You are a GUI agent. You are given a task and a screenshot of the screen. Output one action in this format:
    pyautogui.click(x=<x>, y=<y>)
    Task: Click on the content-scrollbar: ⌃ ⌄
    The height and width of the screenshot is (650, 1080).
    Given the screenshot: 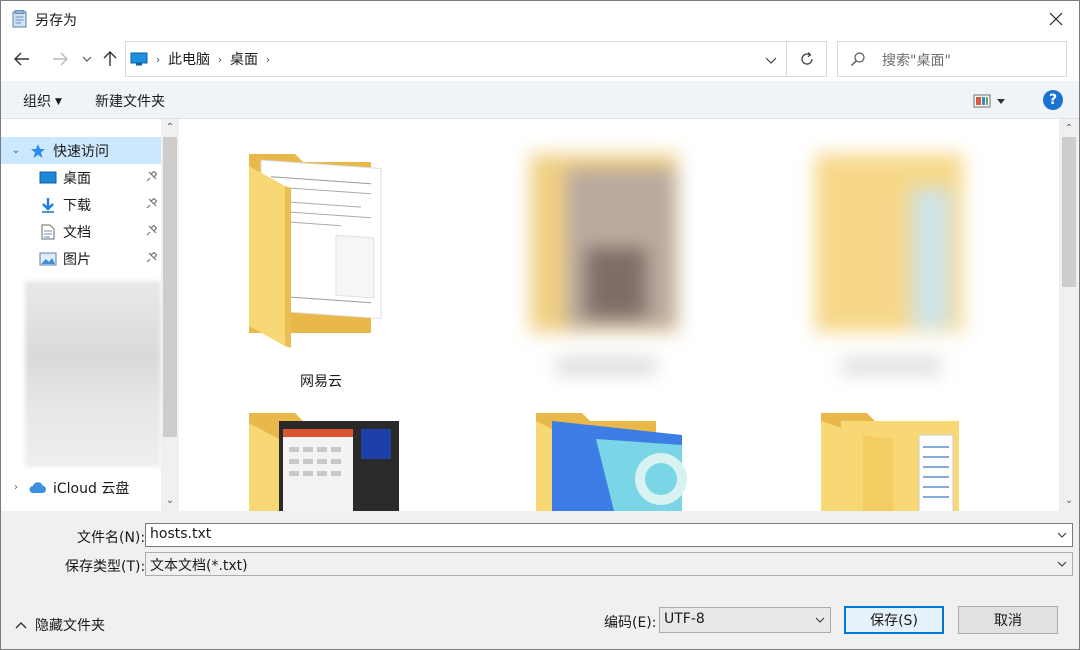 What is the action you would take?
    pyautogui.click(x=1069, y=315)
    